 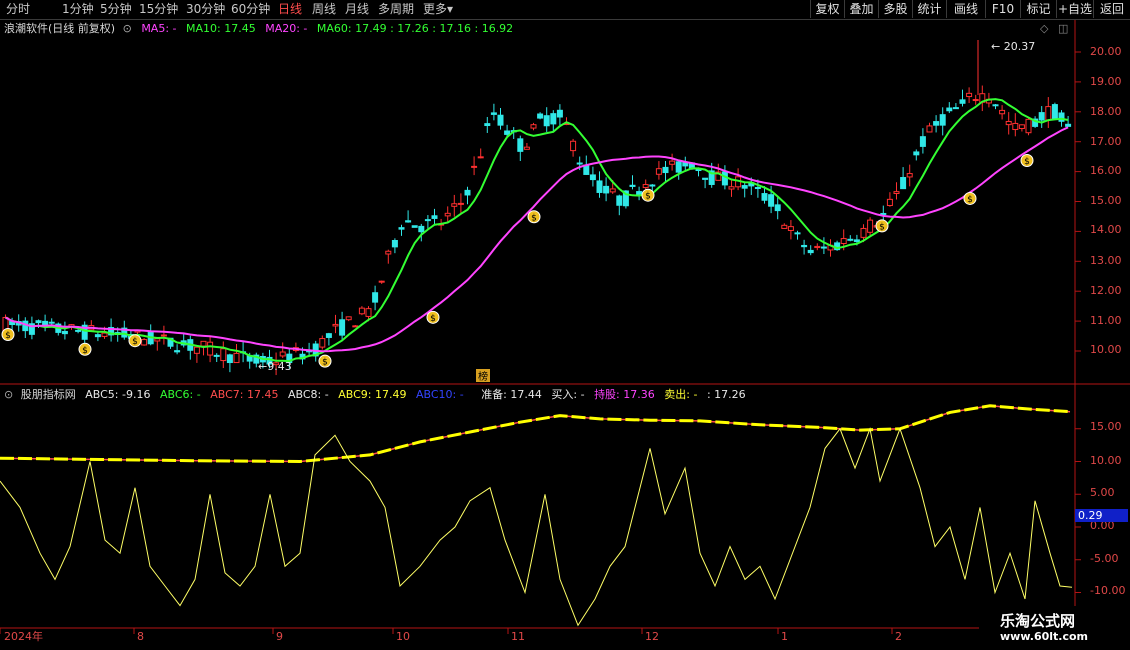 I want to click on prepare-label: 准备: 17.44, so click(x=511, y=394).